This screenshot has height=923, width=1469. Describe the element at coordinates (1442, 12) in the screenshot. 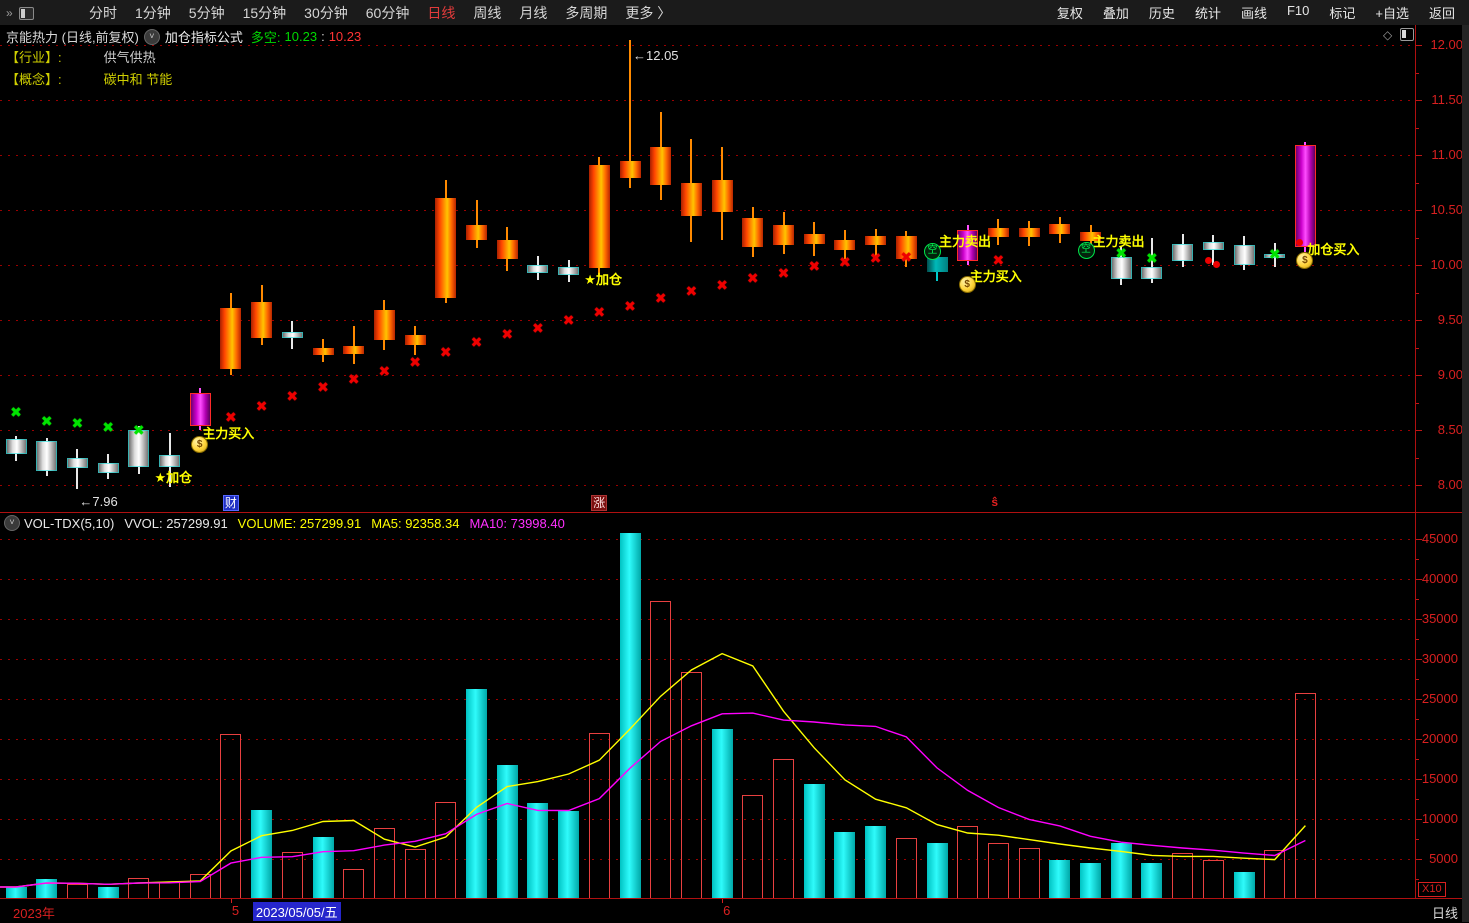

I see `toolbar-button: 返回` at that location.